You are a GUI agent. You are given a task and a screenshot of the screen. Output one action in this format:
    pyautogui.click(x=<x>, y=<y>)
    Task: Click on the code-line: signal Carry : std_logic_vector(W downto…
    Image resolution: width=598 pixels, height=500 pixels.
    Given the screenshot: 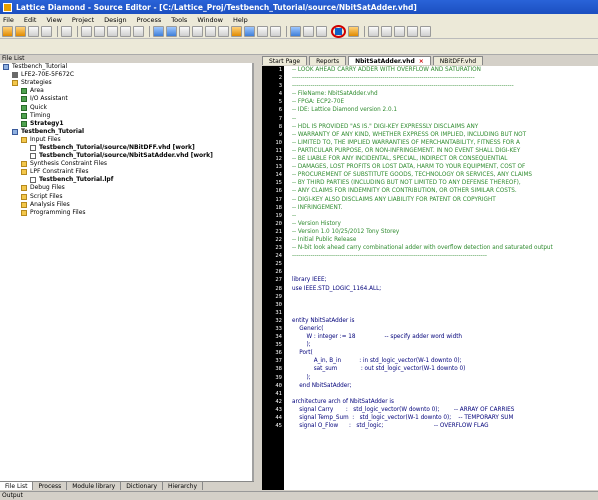 What is the action you would take?
    pyautogui.click(x=445, y=410)
    